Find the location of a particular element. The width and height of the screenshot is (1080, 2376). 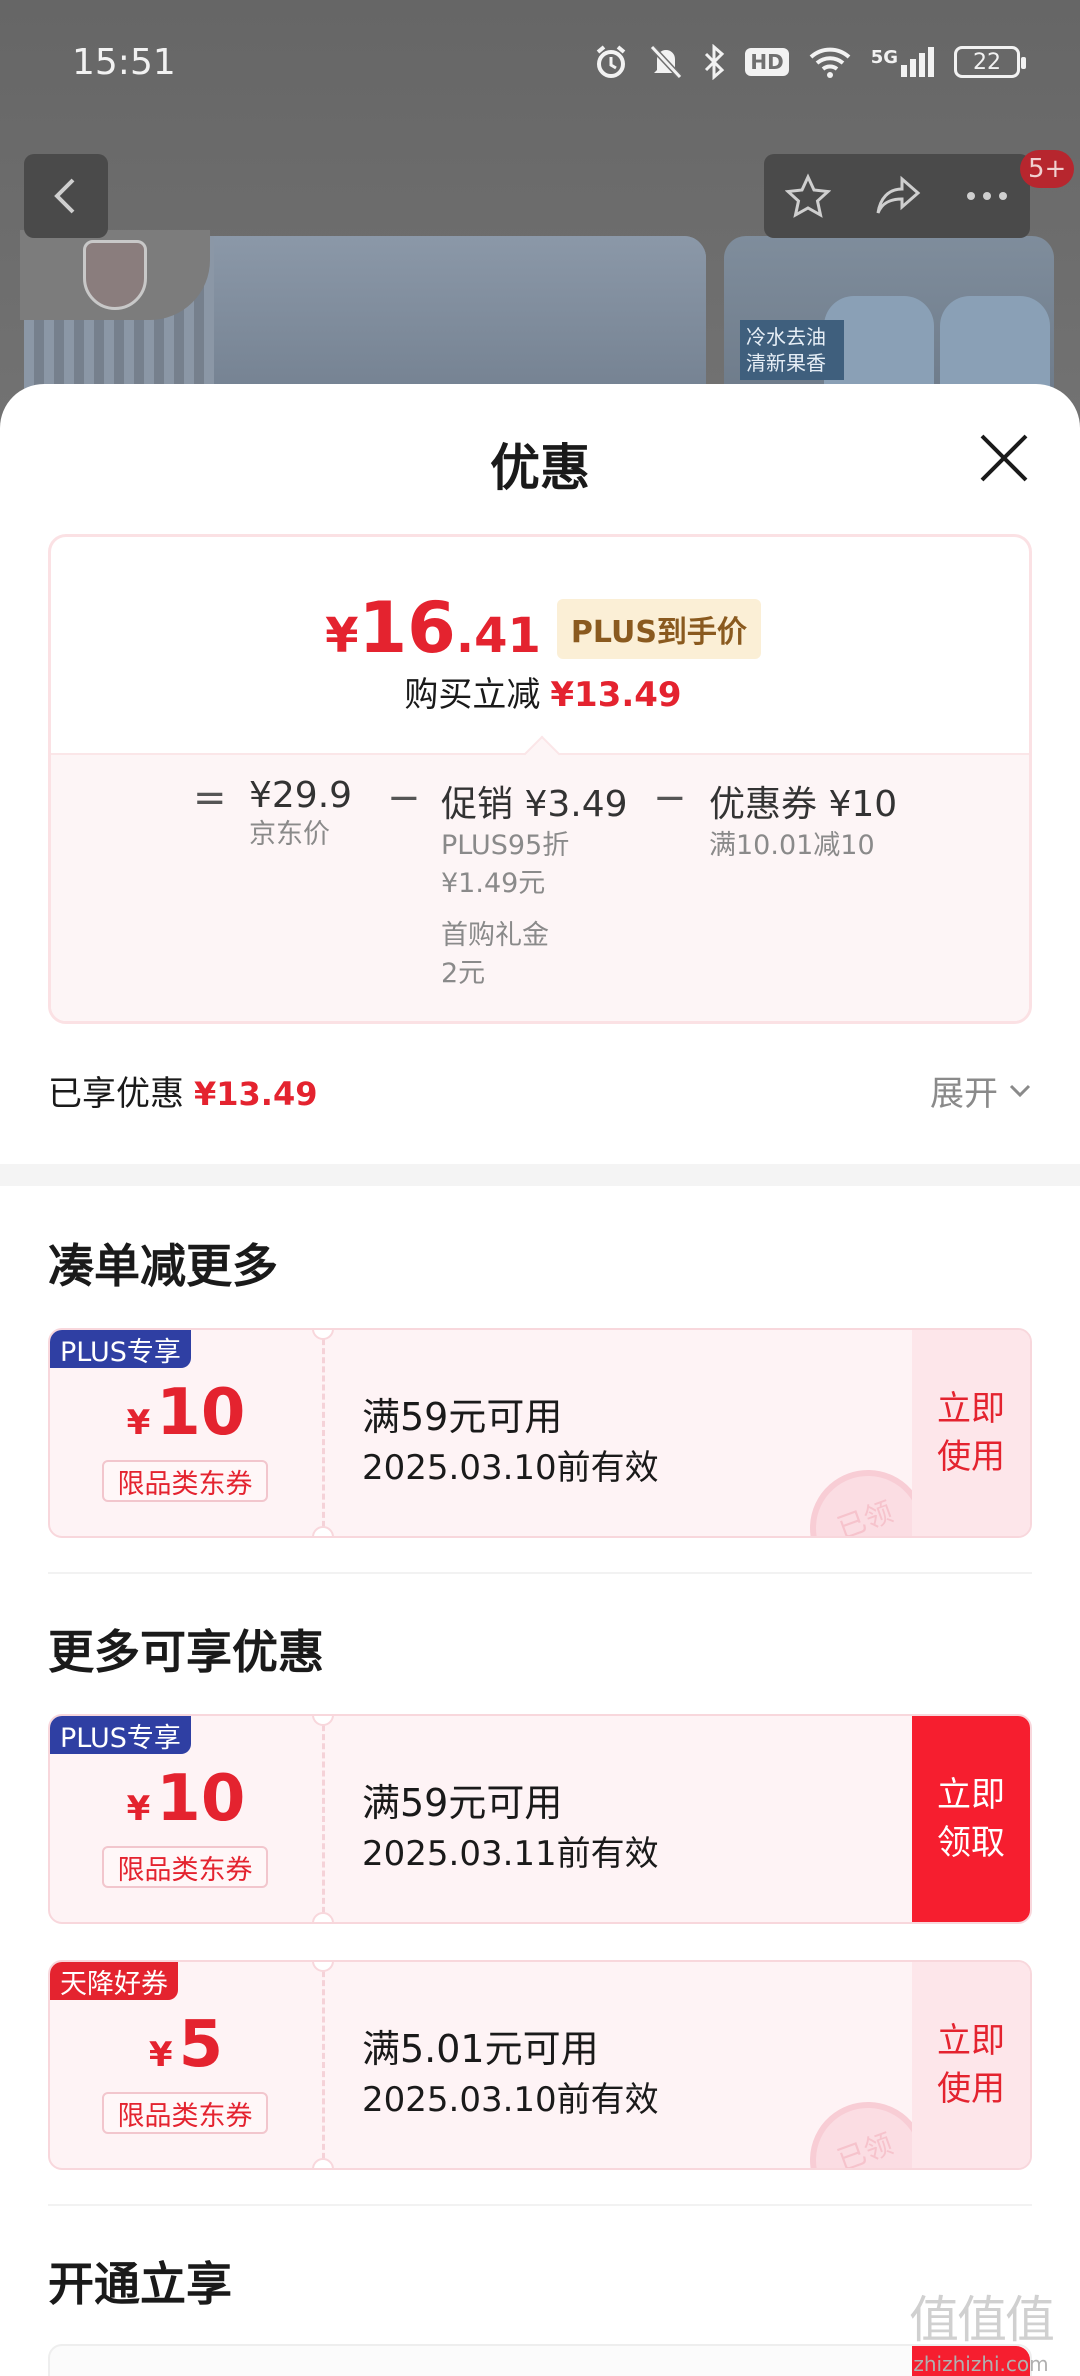

promo-detail: 2元 is located at coordinates (463, 973).